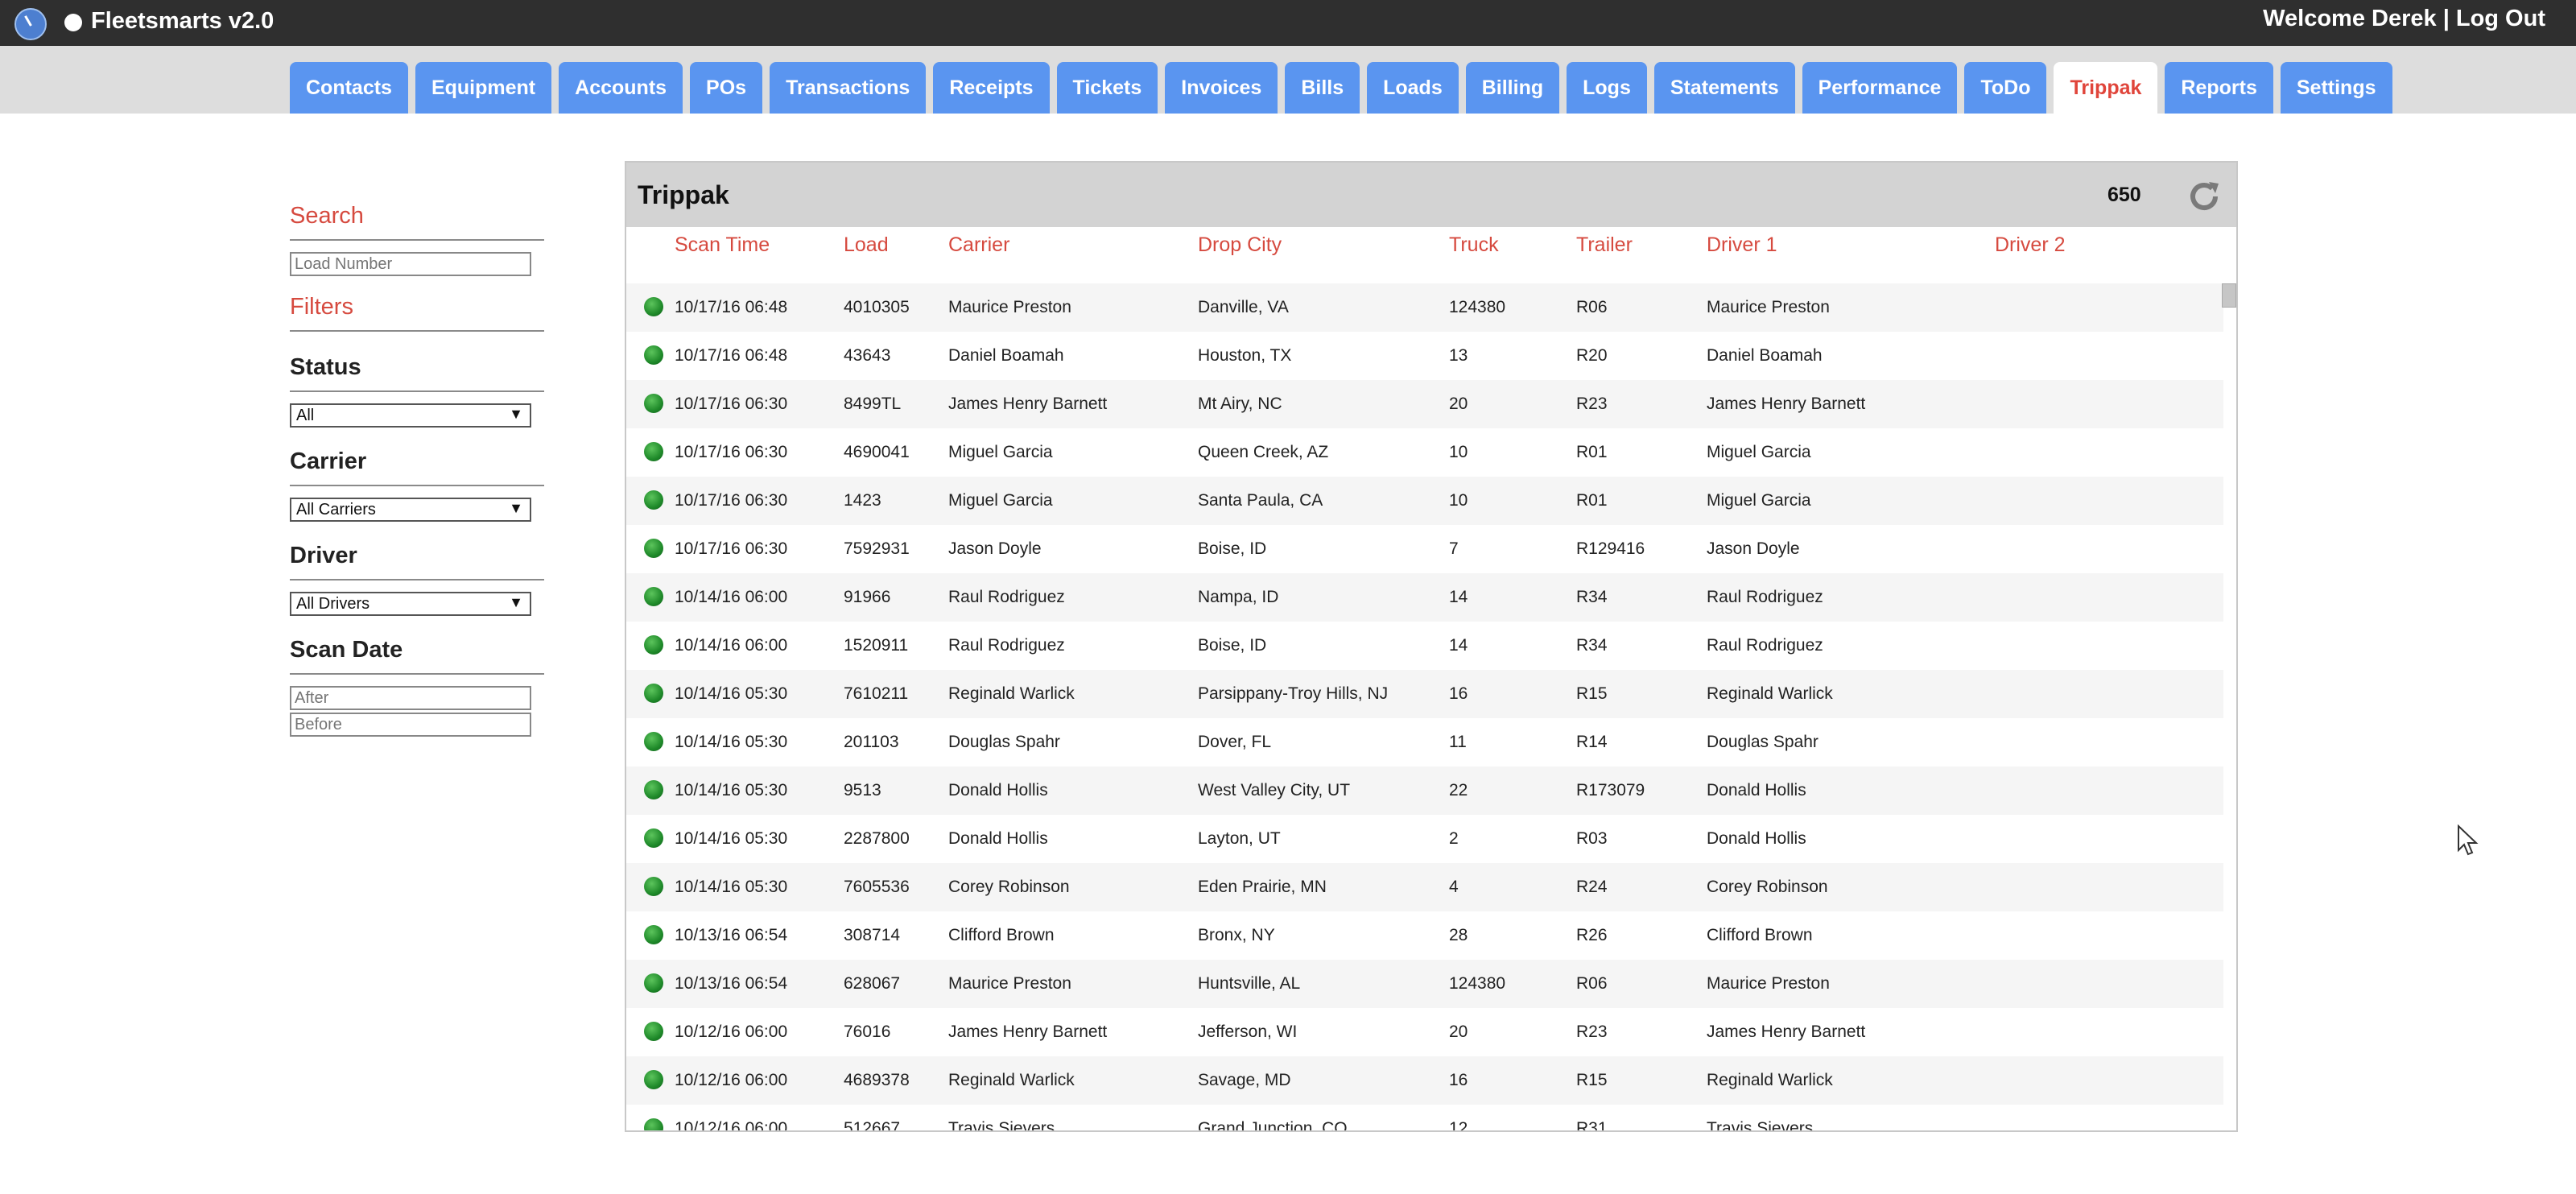 The height and width of the screenshot is (1194, 2576). Describe the element at coordinates (2219, 88) in the screenshot. I see `tab-reports: Reports` at that location.